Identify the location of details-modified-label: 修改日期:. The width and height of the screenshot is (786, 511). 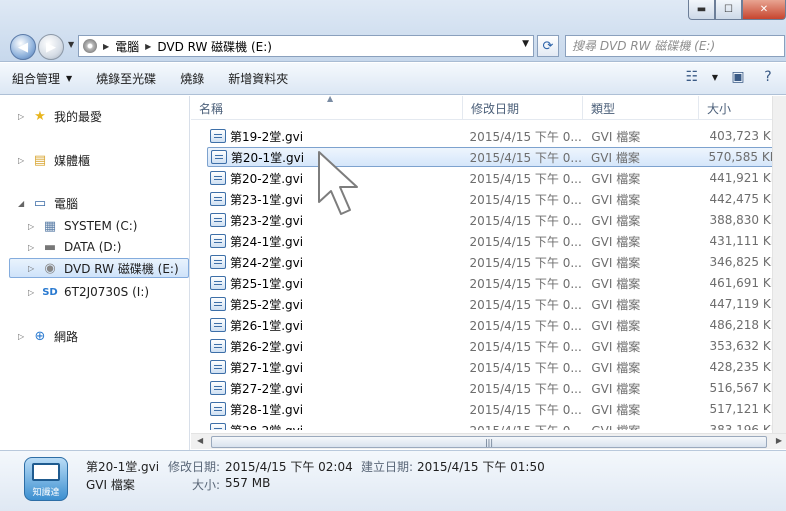
(194, 467).